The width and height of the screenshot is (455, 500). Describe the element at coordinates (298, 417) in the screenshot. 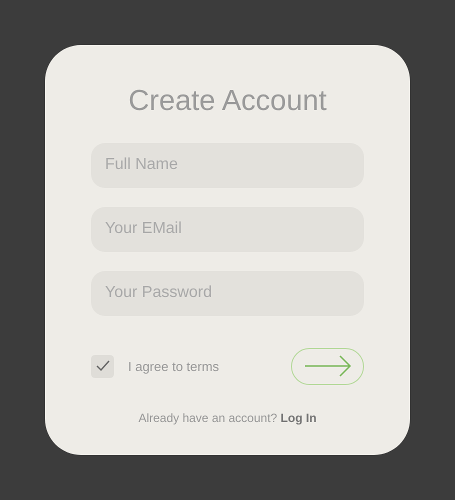

I see `login-link: Log In` at that location.